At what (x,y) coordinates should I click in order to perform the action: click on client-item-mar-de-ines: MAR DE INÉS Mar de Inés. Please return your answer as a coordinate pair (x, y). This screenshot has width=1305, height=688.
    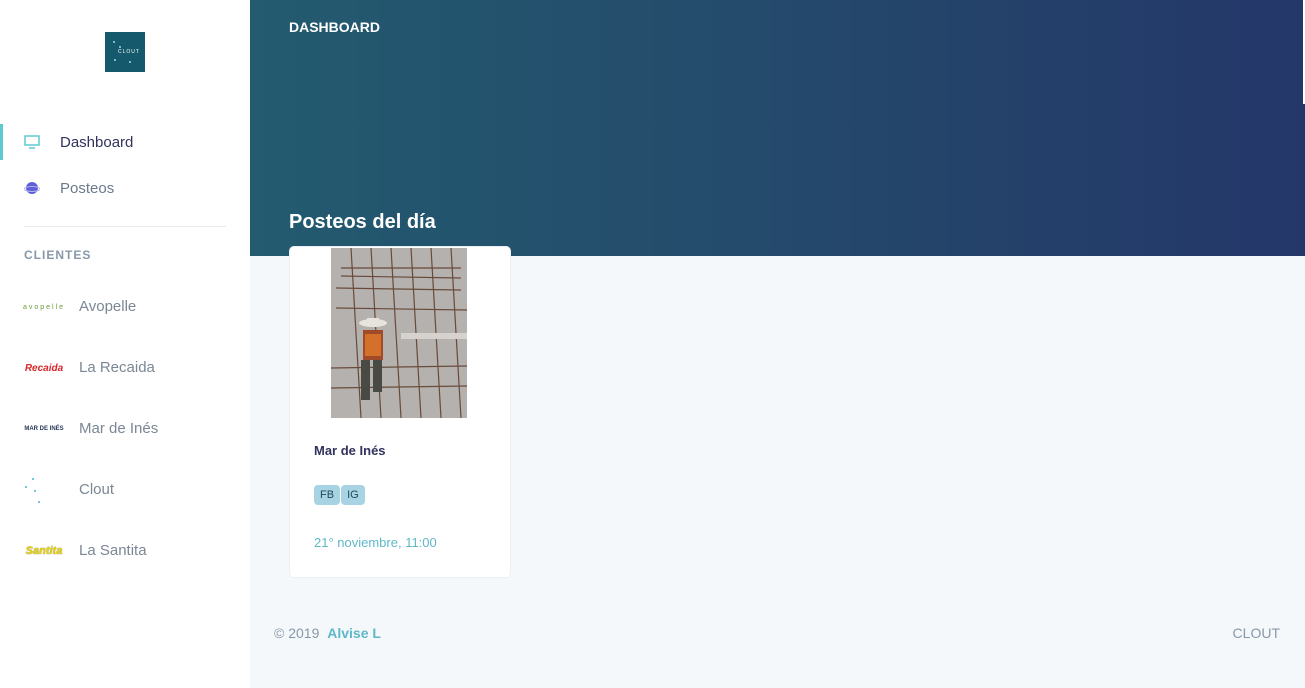
    Looking at the image, I should click on (125, 429).